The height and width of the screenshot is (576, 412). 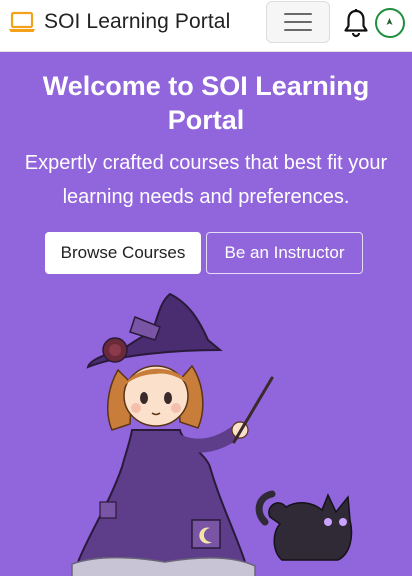 I want to click on navbar-toggler-button, so click(x=298, y=22).